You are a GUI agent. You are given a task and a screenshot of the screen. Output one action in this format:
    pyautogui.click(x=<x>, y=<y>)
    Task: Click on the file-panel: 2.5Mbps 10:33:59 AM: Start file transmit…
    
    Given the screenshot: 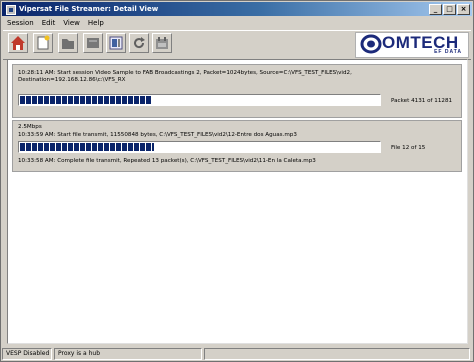 What is the action you would take?
    pyautogui.click(x=237, y=146)
    